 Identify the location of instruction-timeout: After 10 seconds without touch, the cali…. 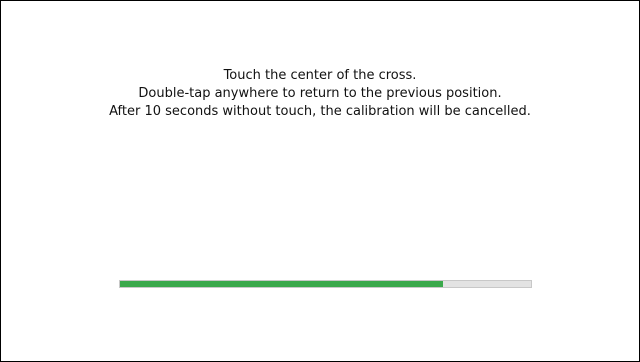
(320, 111).